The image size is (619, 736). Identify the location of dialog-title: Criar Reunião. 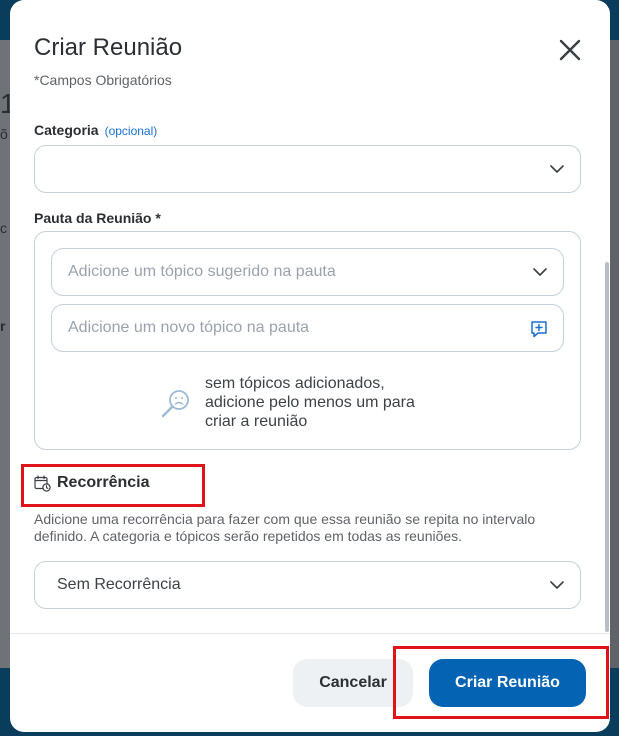
(108, 47).